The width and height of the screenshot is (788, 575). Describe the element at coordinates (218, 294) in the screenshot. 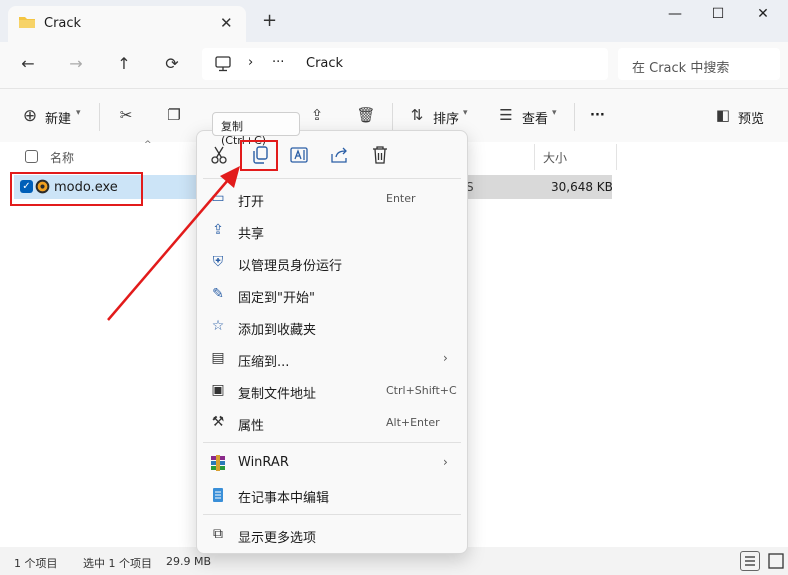

I see `pin-icon: ✎` at that location.